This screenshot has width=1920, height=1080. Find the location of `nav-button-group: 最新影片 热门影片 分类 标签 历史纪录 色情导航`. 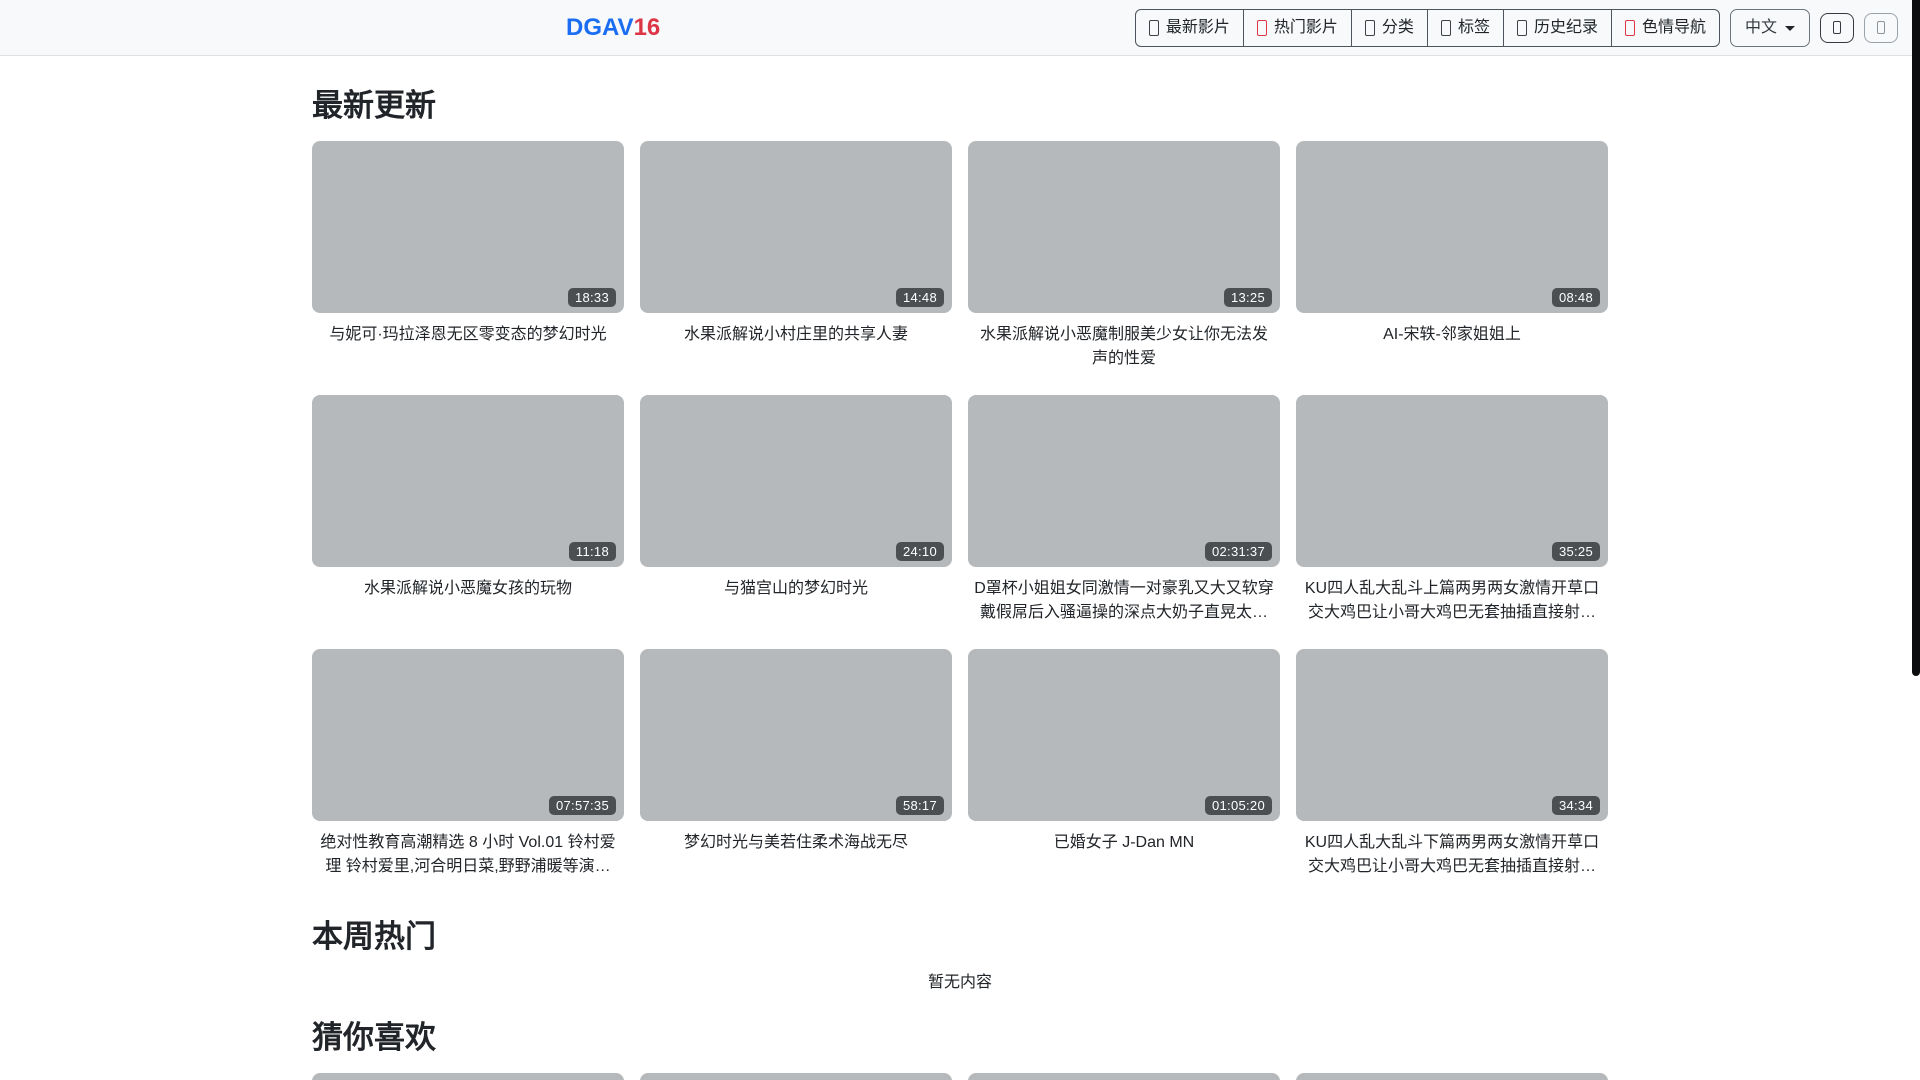

nav-button-group: 最新影片 热门影片 分类 标签 历史纪录 色情导航 is located at coordinates (1427, 27).